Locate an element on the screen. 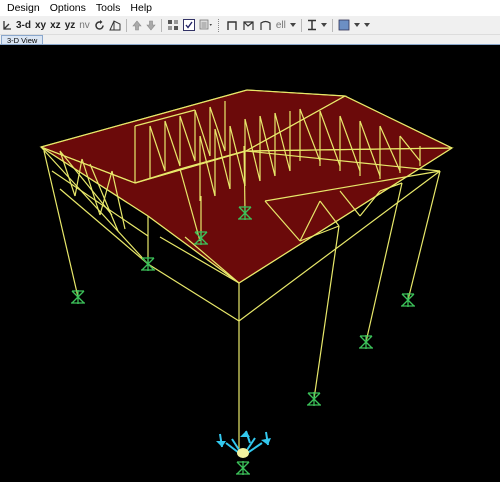 The width and height of the screenshot is (500, 482). load-arrows is located at coordinates (243, 444).